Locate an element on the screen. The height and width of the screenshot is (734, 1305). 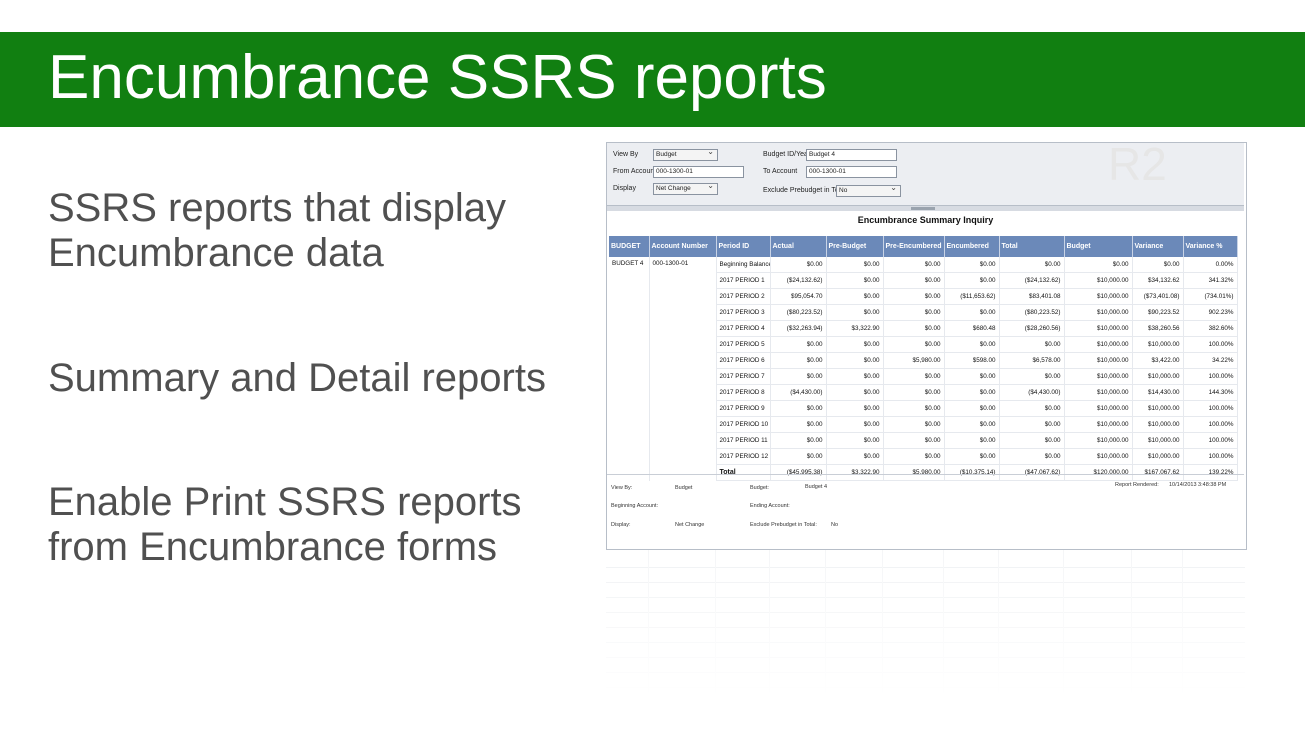
footer-exclude-label: Exclude Prebudget in Total: is located at coordinates (783, 525).